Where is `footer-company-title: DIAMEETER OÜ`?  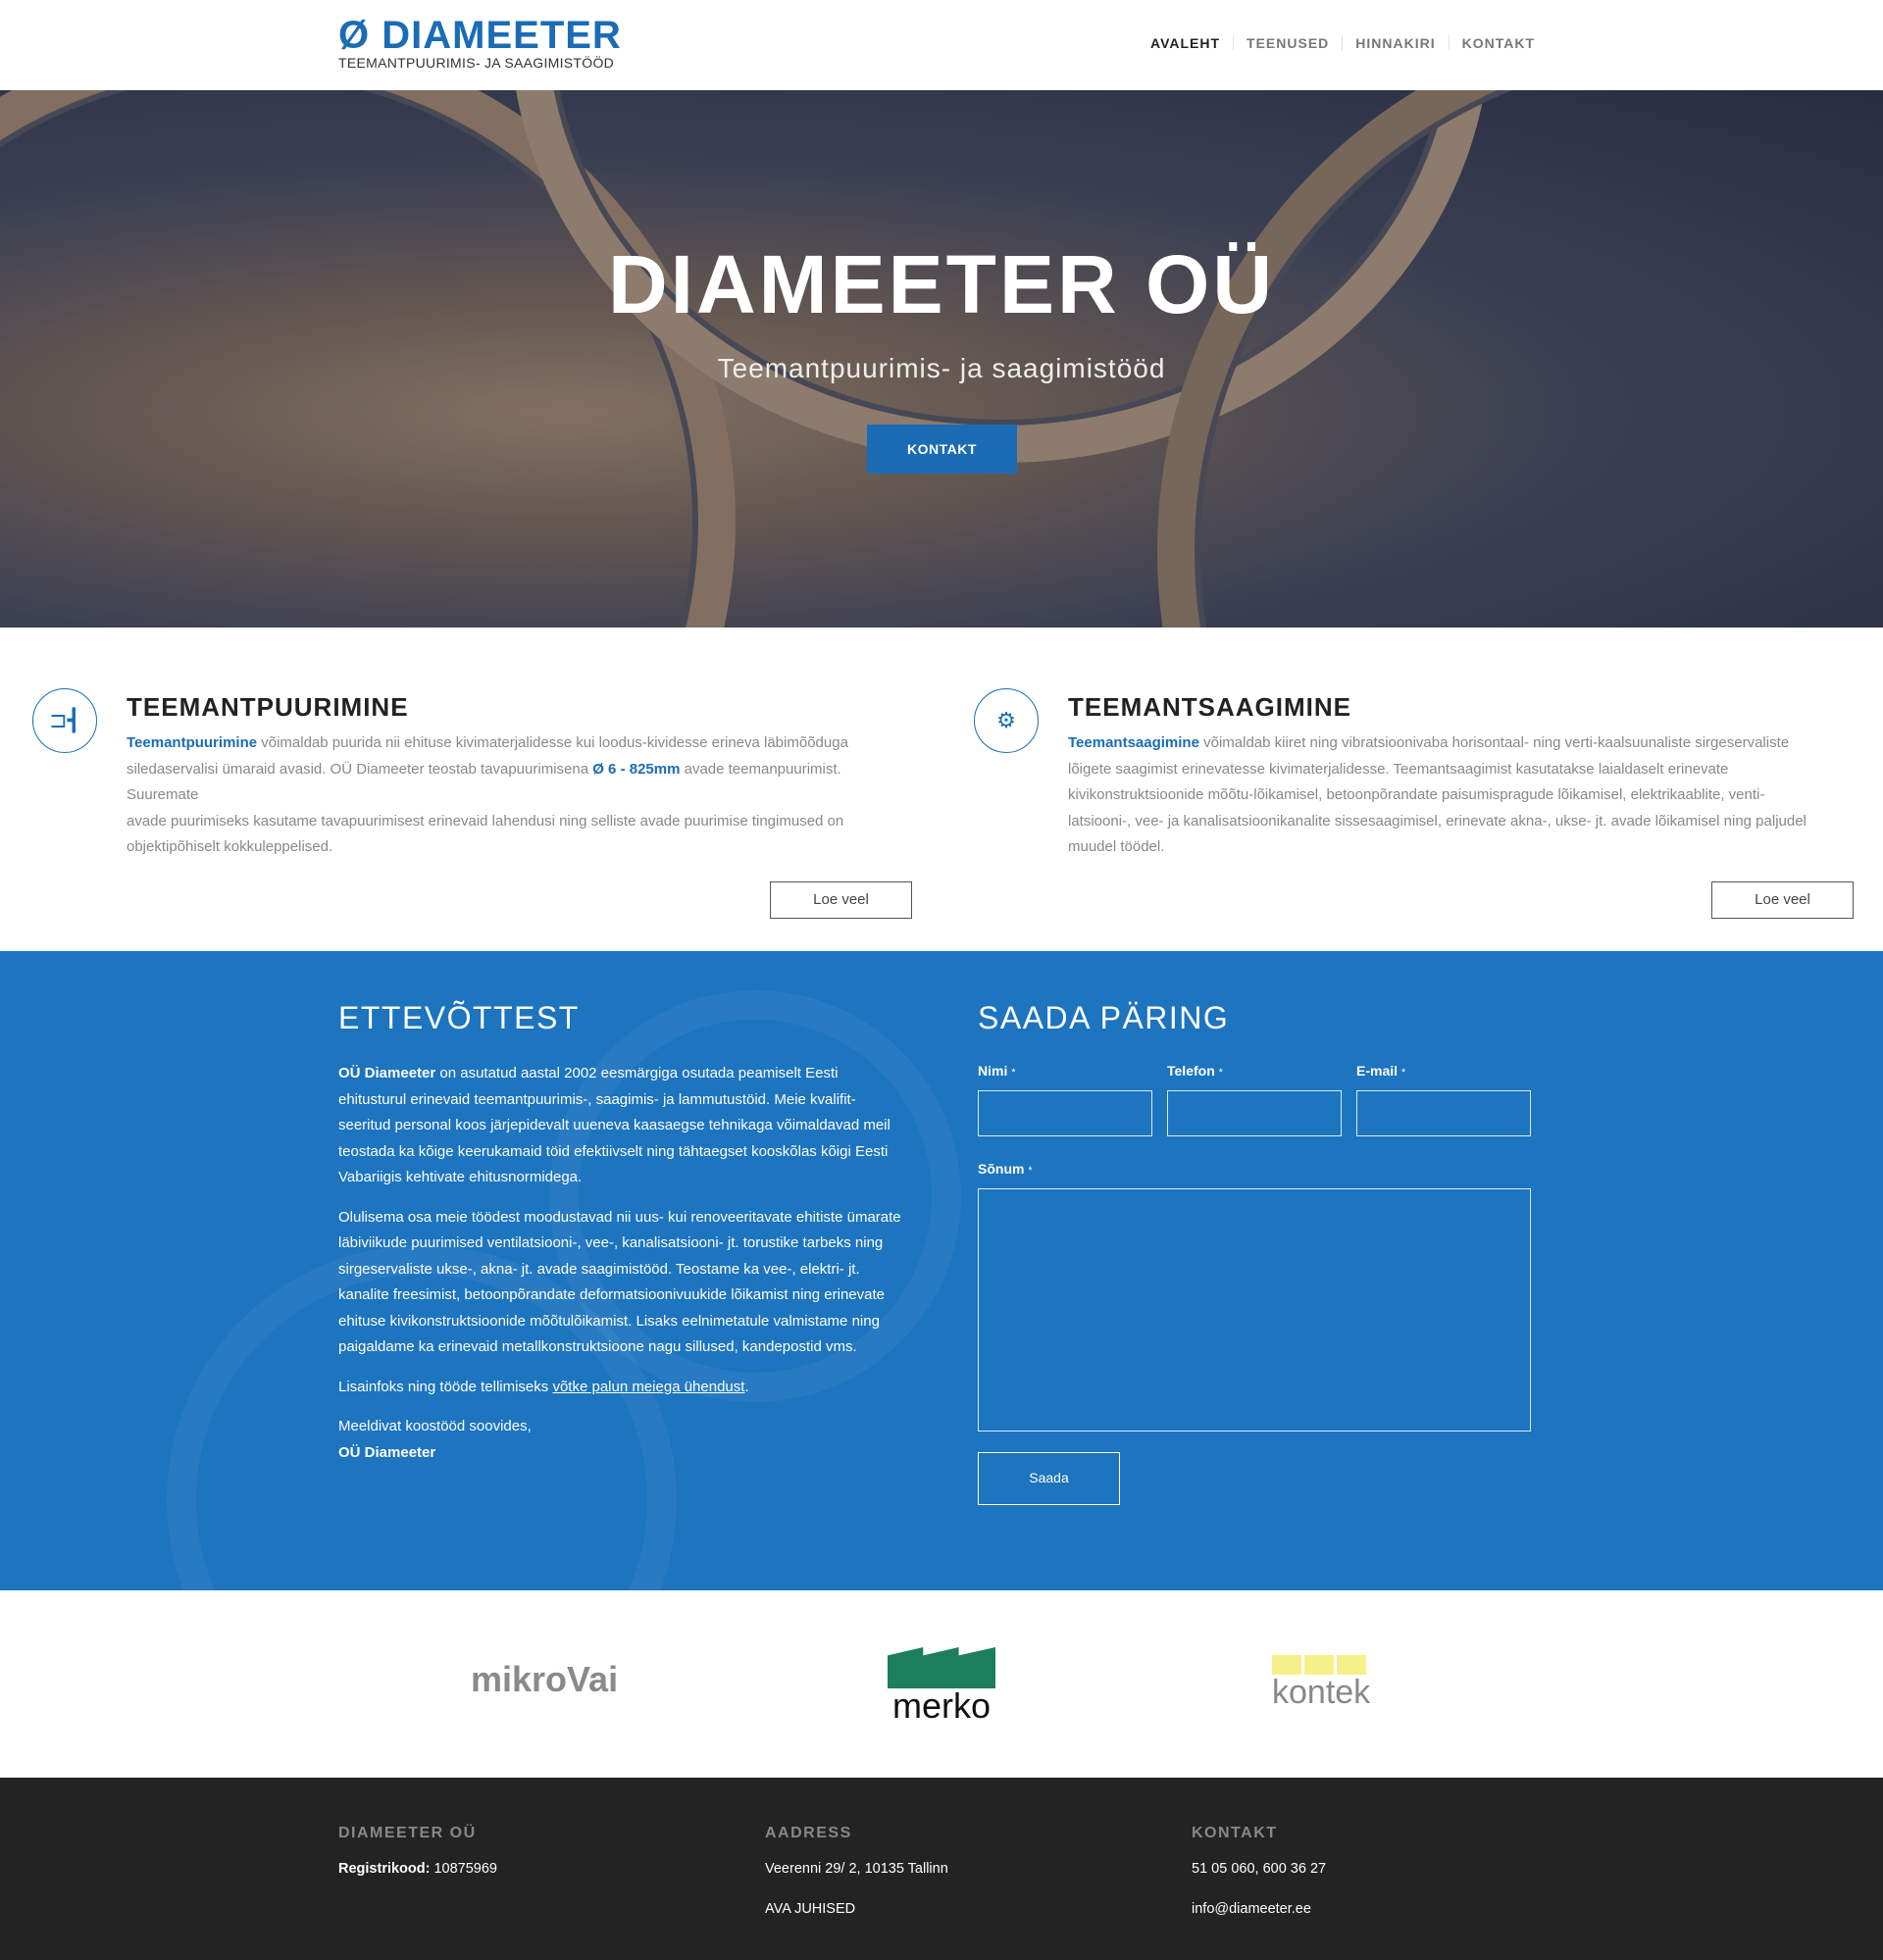
footer-company-title: DIAMEETER OÜ is located at coordinates (407, 1833).